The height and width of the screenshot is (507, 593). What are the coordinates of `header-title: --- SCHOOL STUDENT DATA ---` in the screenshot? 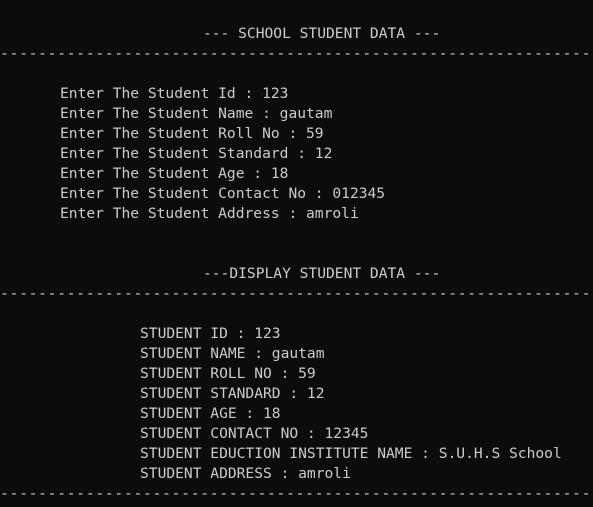 It's located at (322, 33).